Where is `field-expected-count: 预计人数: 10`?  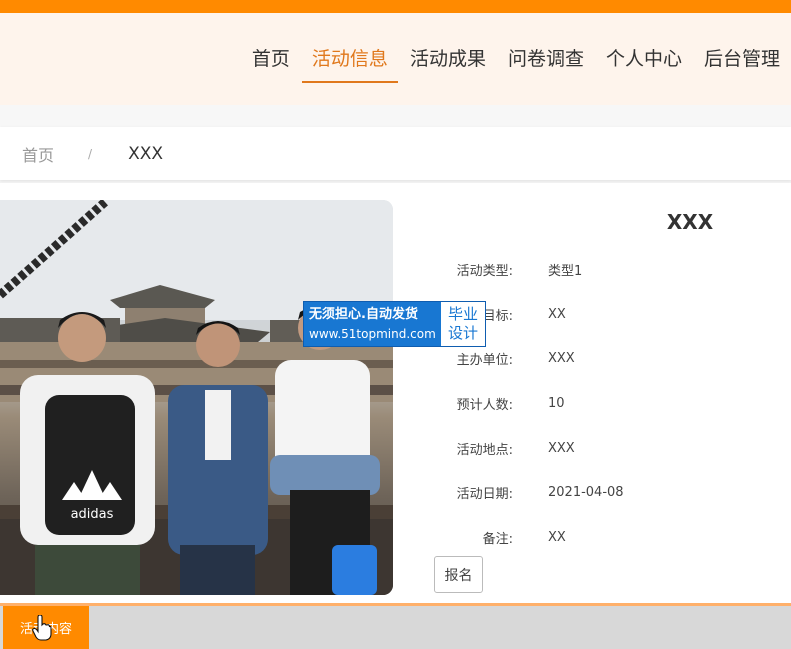 field-expected-count: 预计人数: 10 is located at coordinates (522, 403).